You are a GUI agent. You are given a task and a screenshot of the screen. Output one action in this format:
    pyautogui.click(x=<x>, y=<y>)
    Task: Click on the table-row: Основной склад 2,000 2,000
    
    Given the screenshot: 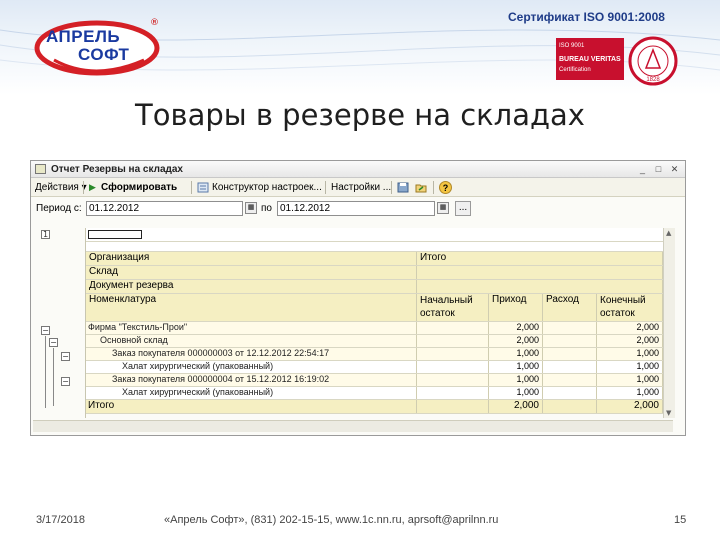 What is the action you would take?
    pyautogui.click(x=374, y=341)
    